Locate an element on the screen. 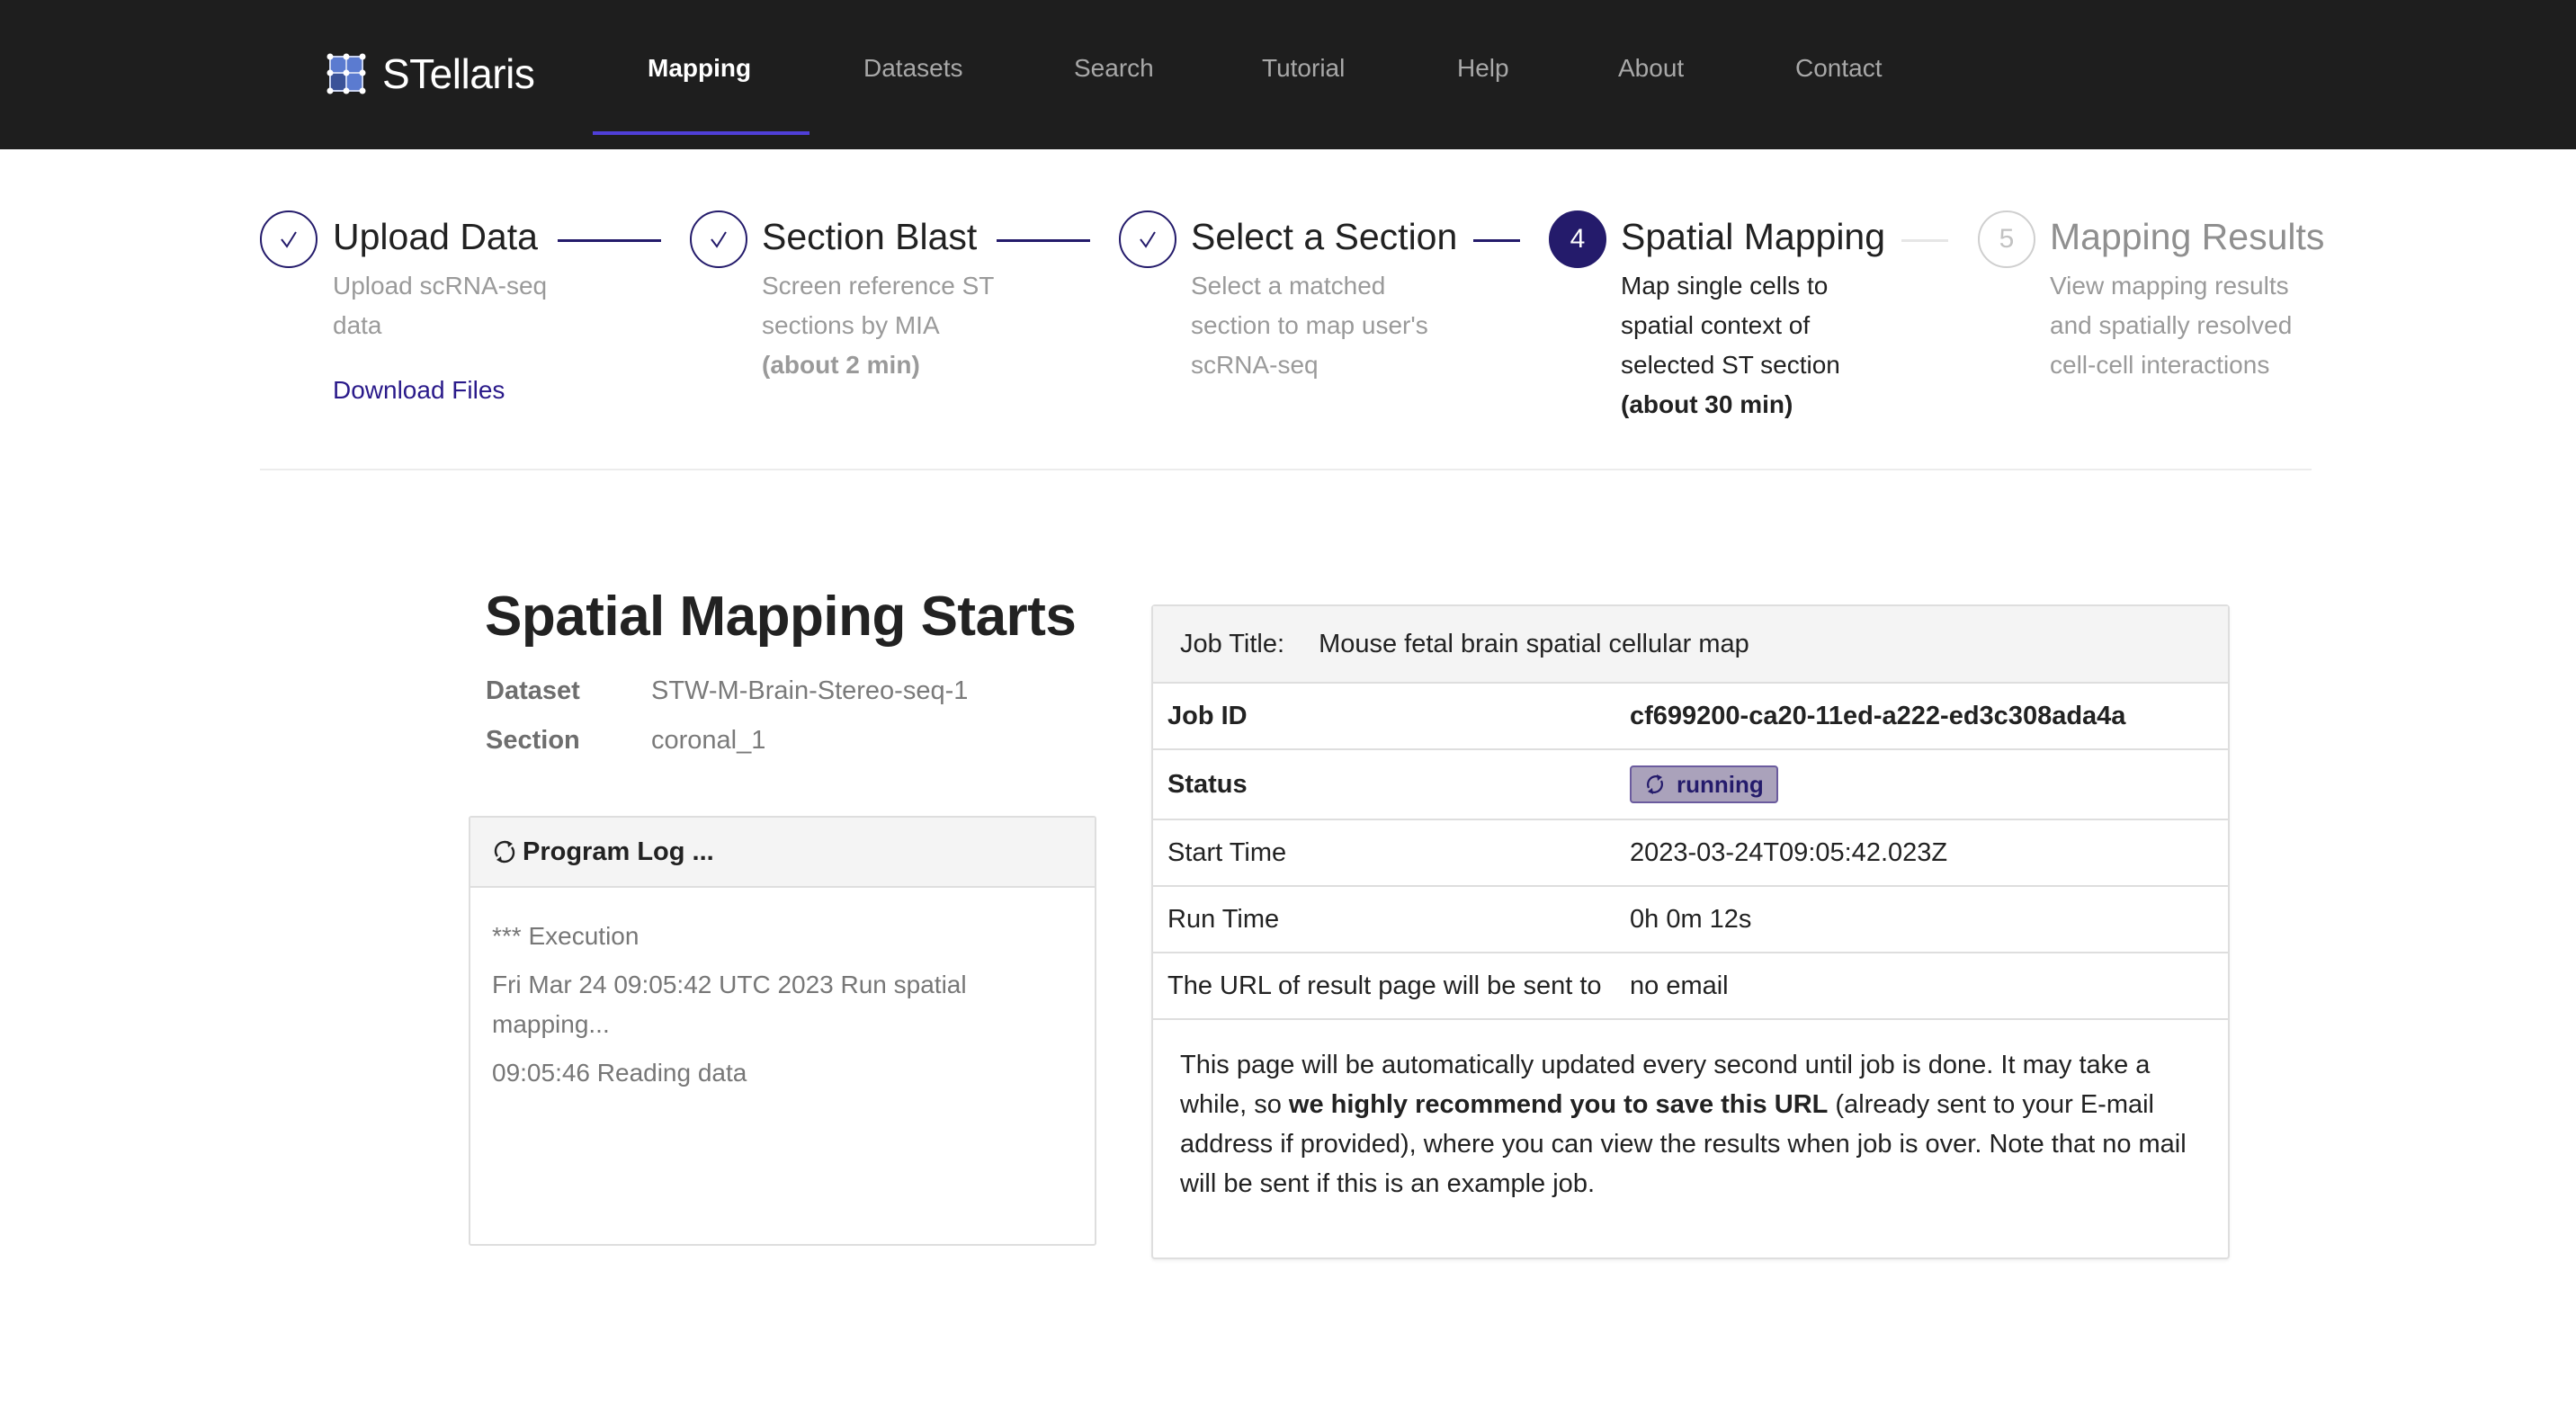 This screenshot has height=1414, width=2576. log-line: *** Execution is located at coordinates (566, 936).